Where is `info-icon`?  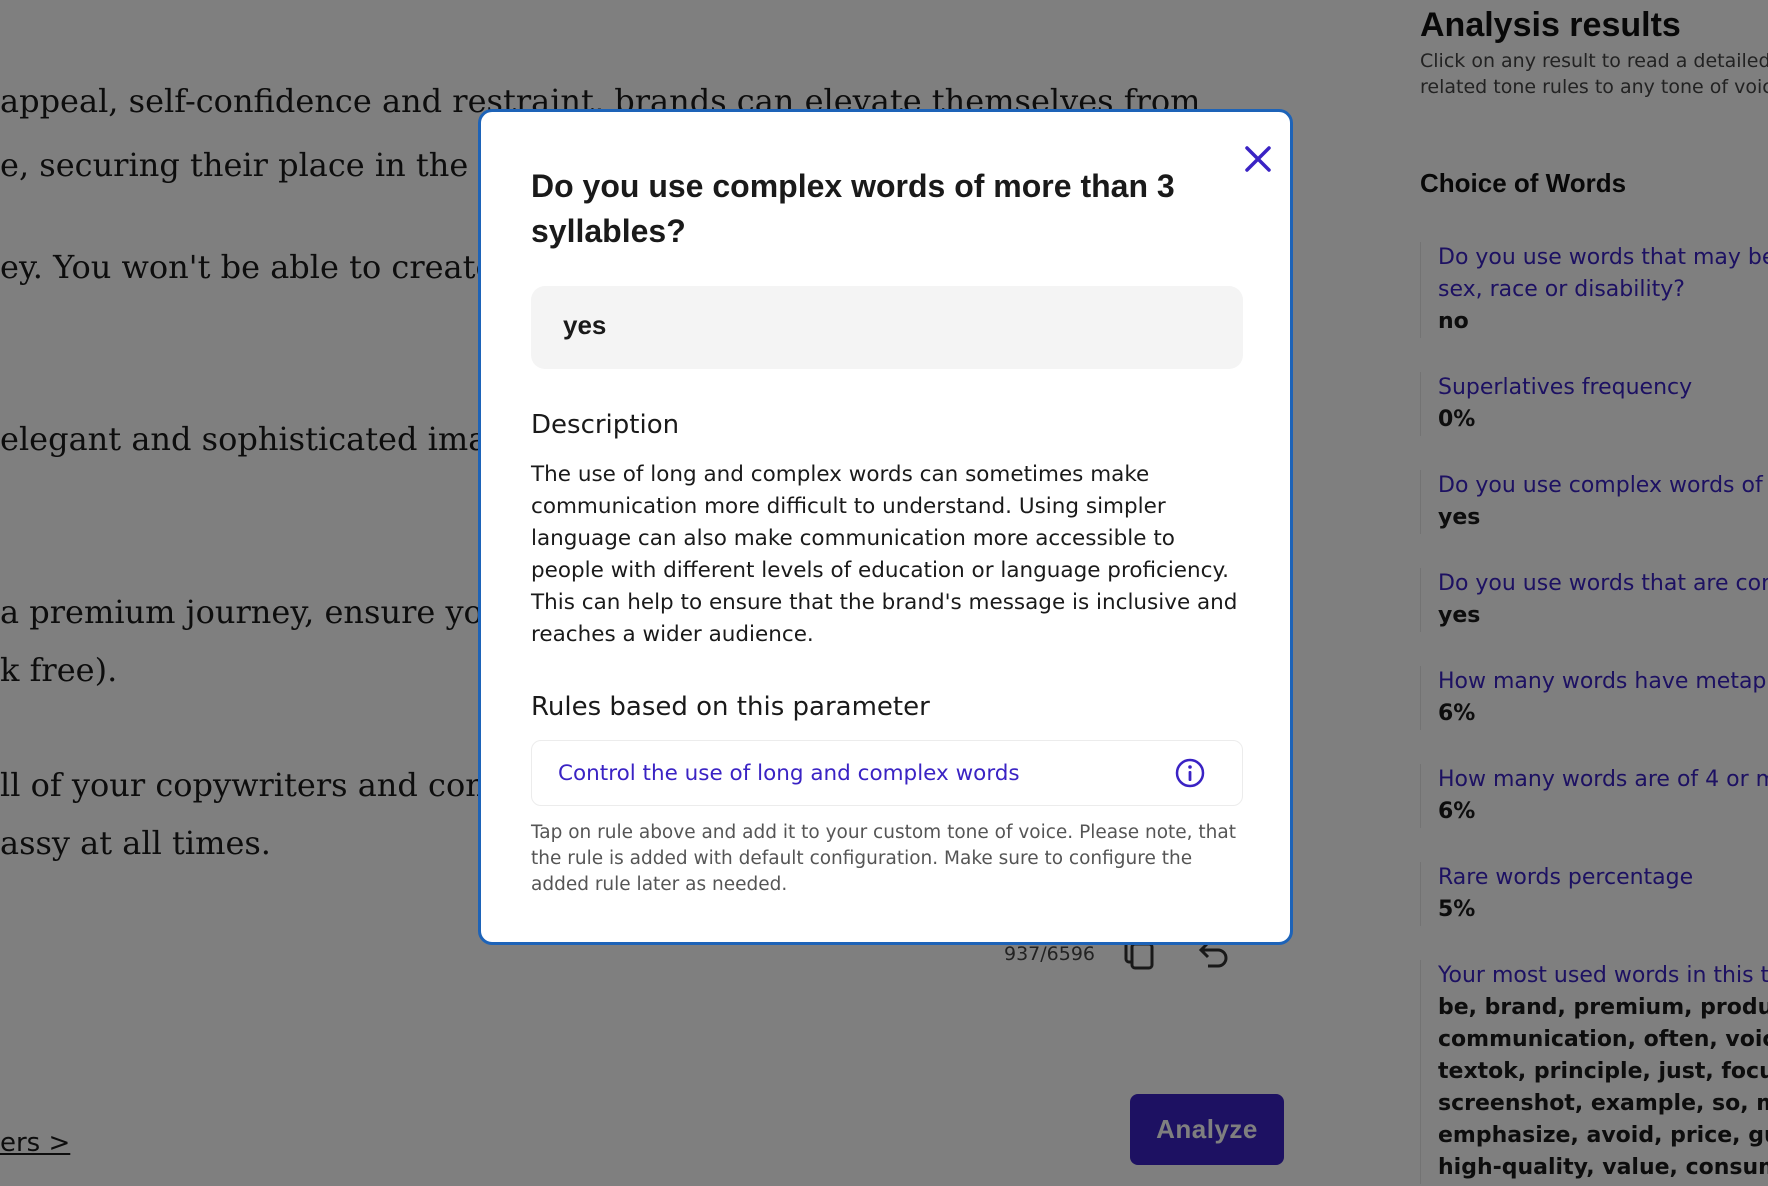
info-icon is located at coordinates (1190, 773).